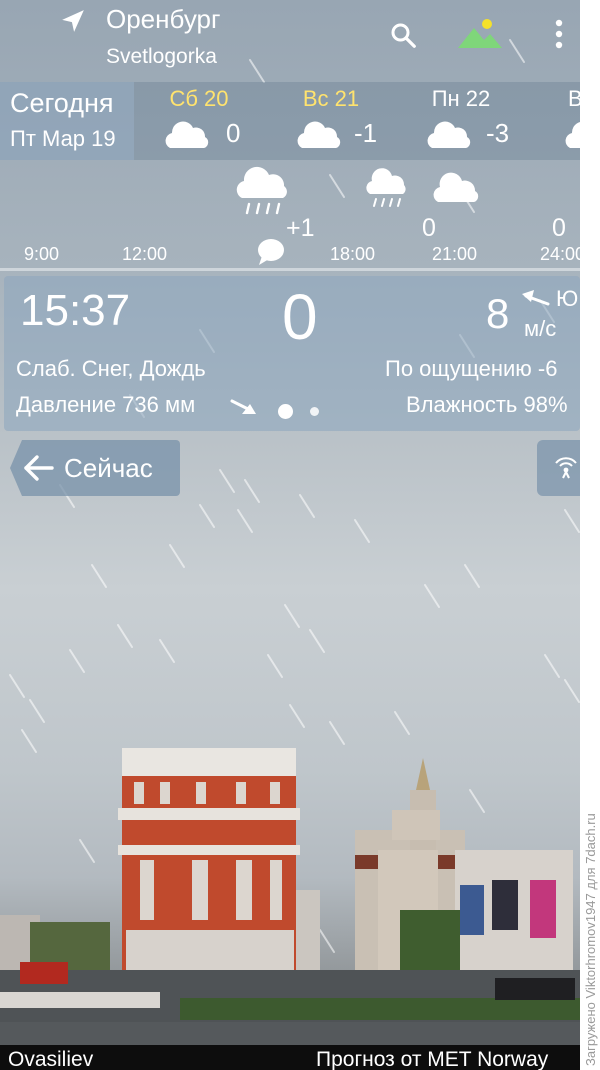  Describe the element at coordinates (471, 368) in the screenshot. I see `feels-like: По ощущению -6` at that location.